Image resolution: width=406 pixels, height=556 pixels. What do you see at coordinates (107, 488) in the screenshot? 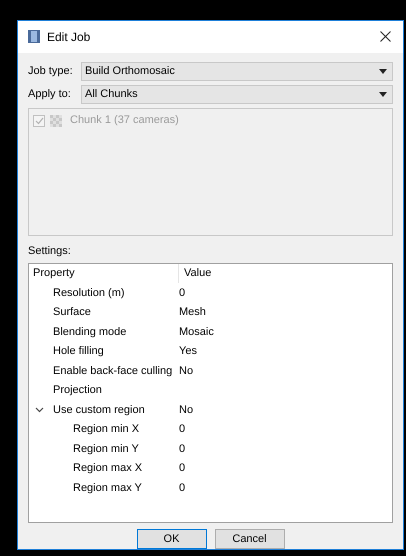
I see `property-name: Region max Y` at bounding box center [107, 488].